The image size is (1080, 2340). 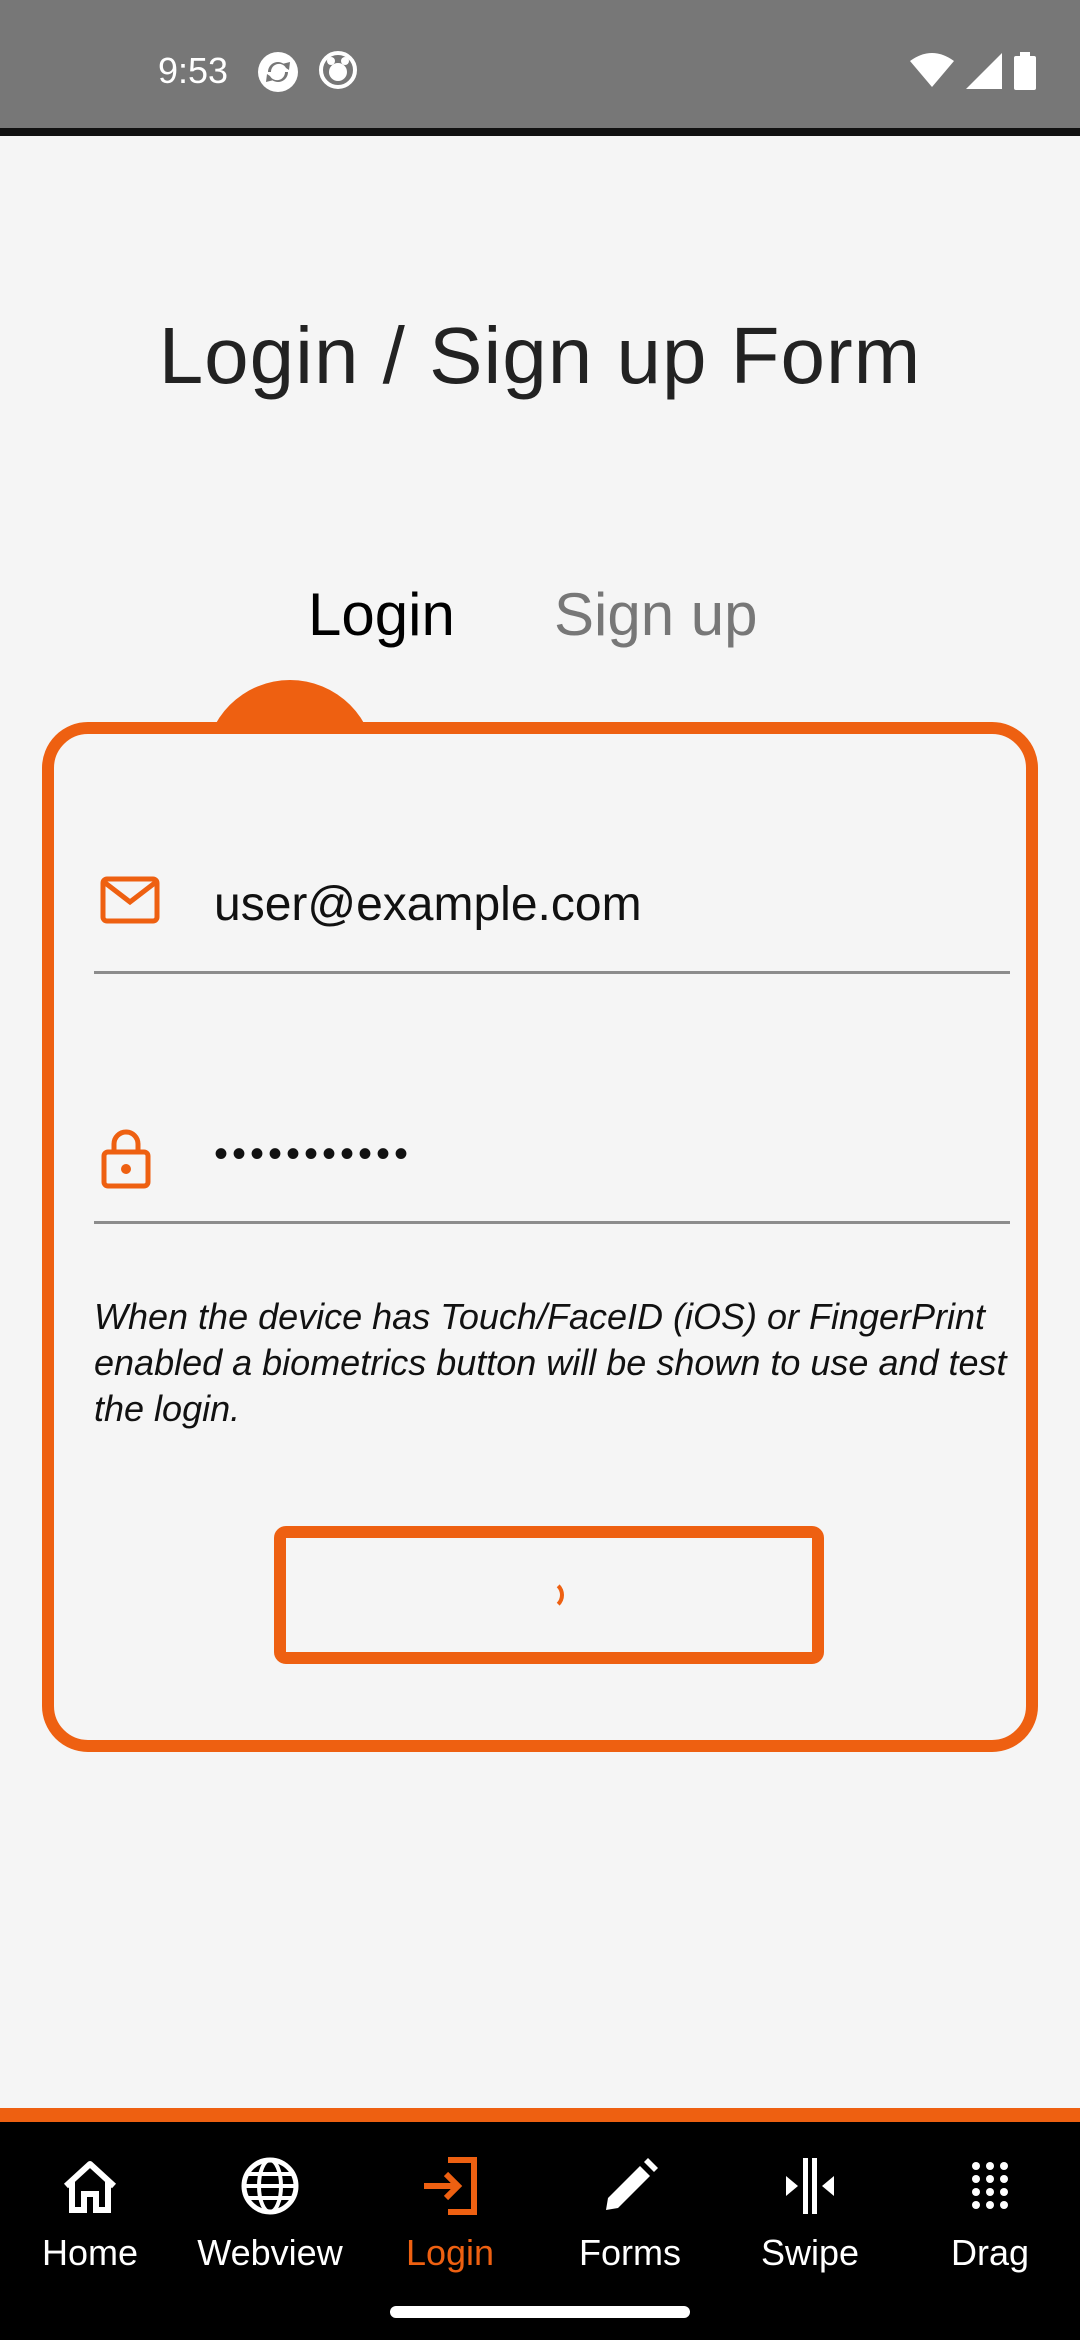 What do you see at coordinates (630, 2222) in the screenshot?
I see `nav-item-forms: Forms` at bounding box center [630, 2222].